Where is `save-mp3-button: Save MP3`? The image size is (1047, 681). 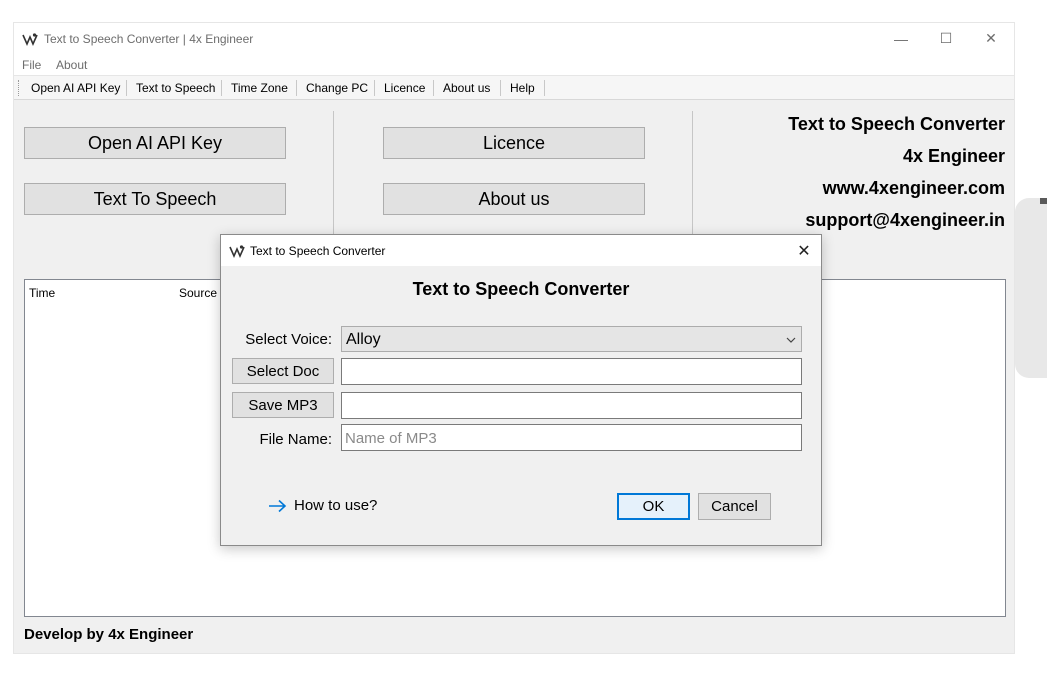
save-mp3-button: Save MP3 is located at coordinates (283, 405).